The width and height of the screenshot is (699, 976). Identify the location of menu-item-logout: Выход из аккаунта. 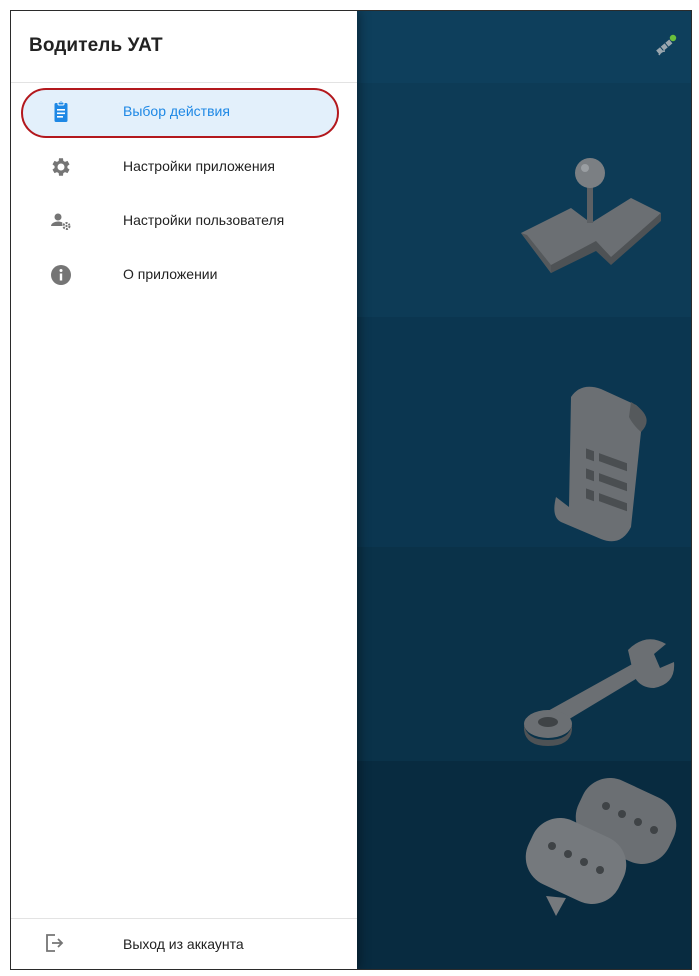
(184, 943).